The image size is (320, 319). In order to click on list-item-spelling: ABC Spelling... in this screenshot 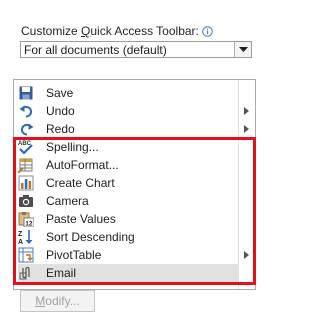, I will do `click(128, 147)`.